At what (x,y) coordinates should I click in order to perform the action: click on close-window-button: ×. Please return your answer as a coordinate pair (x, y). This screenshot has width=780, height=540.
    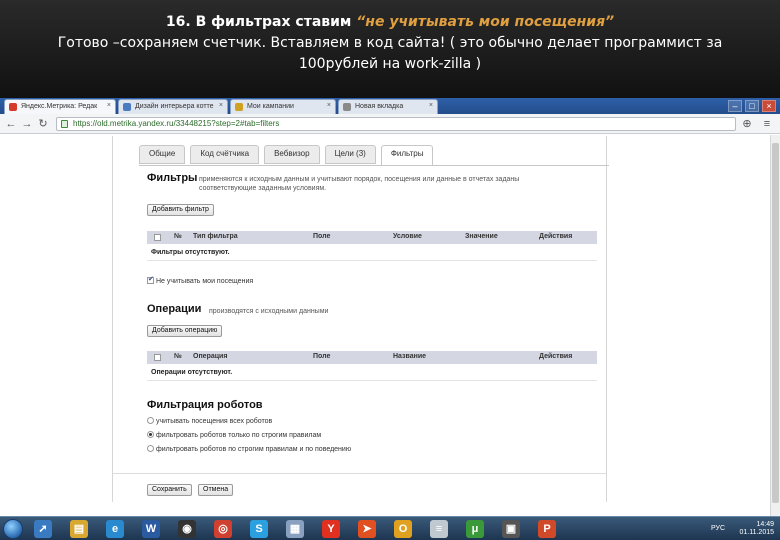
    Looking at the image, I should click on (769, 106).